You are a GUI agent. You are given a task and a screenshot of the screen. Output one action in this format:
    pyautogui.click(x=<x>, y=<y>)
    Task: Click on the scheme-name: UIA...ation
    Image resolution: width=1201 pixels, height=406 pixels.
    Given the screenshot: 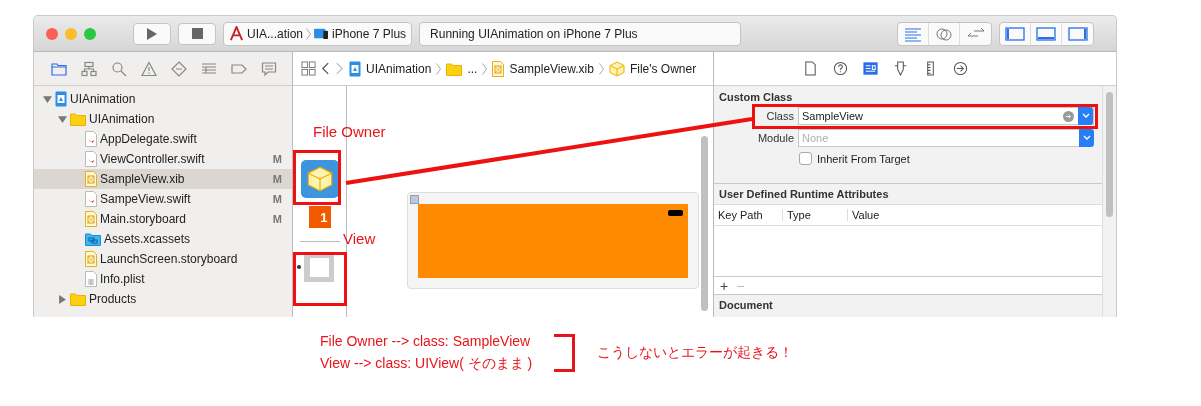 What is the action you would take?
    pyautogui.click(x=275, y=33)
    